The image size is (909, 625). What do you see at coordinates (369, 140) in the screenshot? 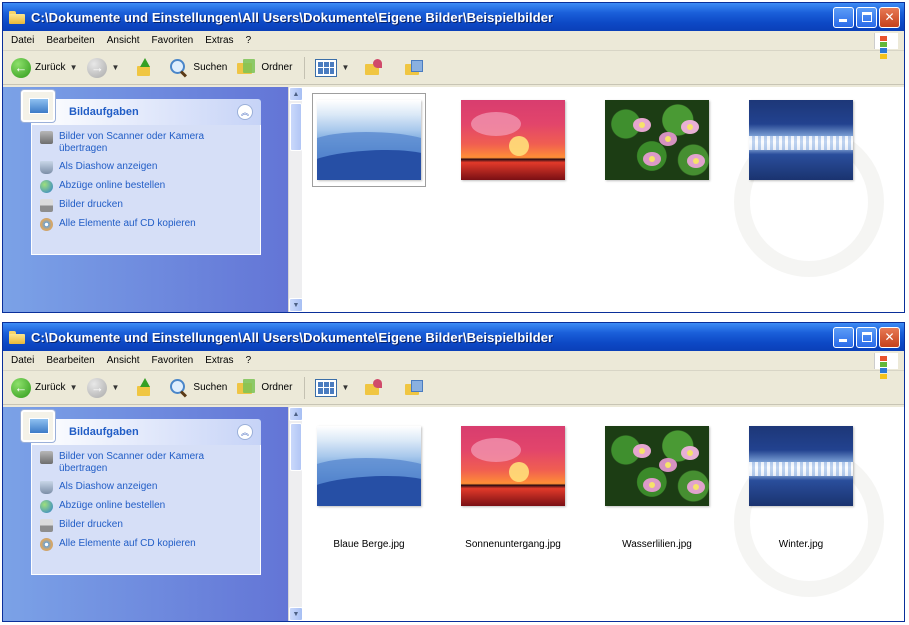
I see `thumbnail-blue-mountains` at bounding box center [369, 140].